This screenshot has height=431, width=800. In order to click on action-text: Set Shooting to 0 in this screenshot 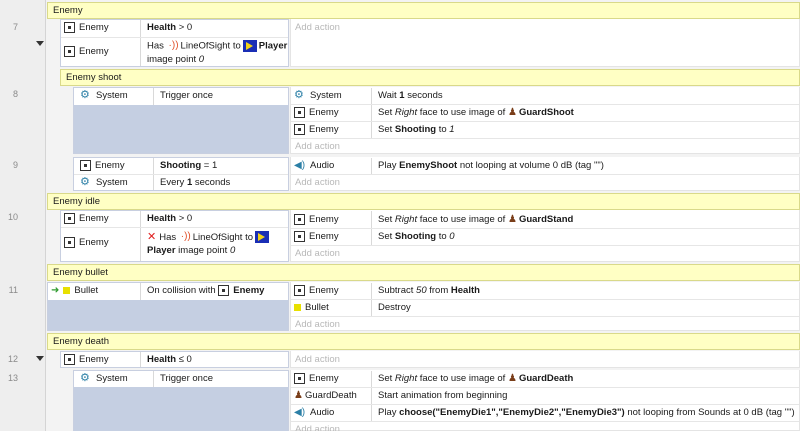, I will do `click(416, 236)`.